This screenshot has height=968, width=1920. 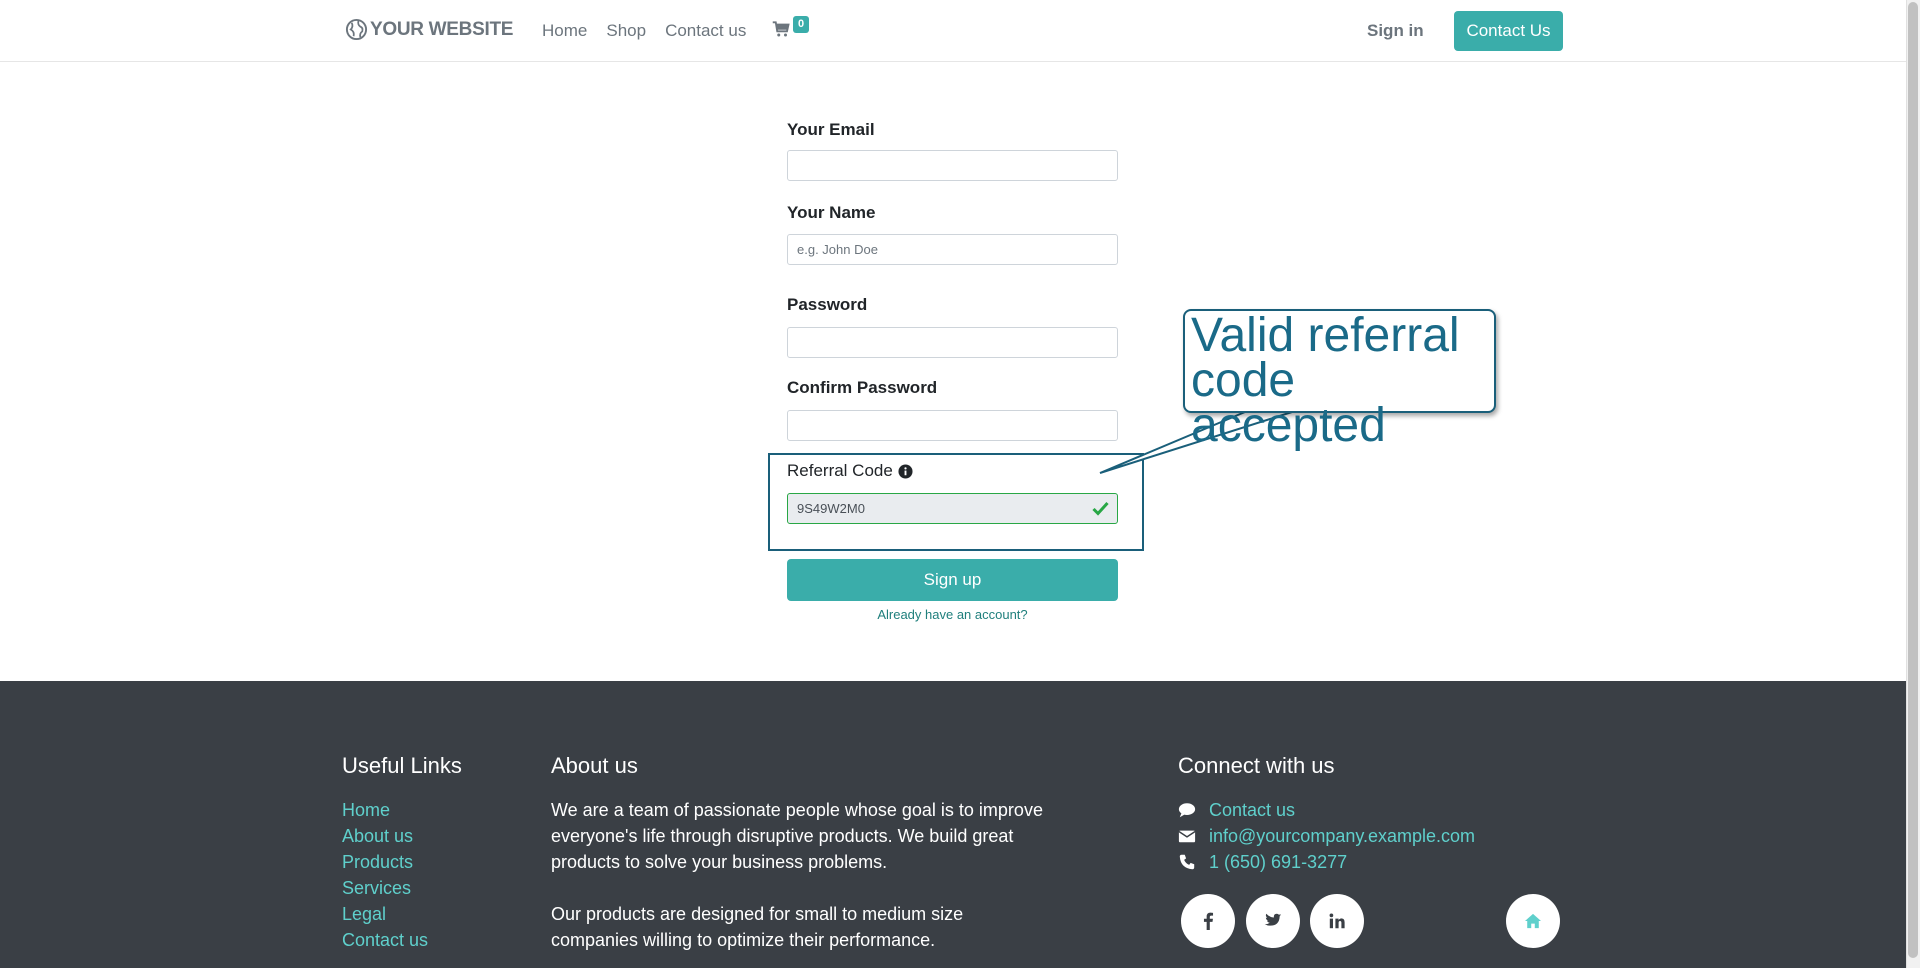 I want to click on password-field, so click(x=952, y=342).